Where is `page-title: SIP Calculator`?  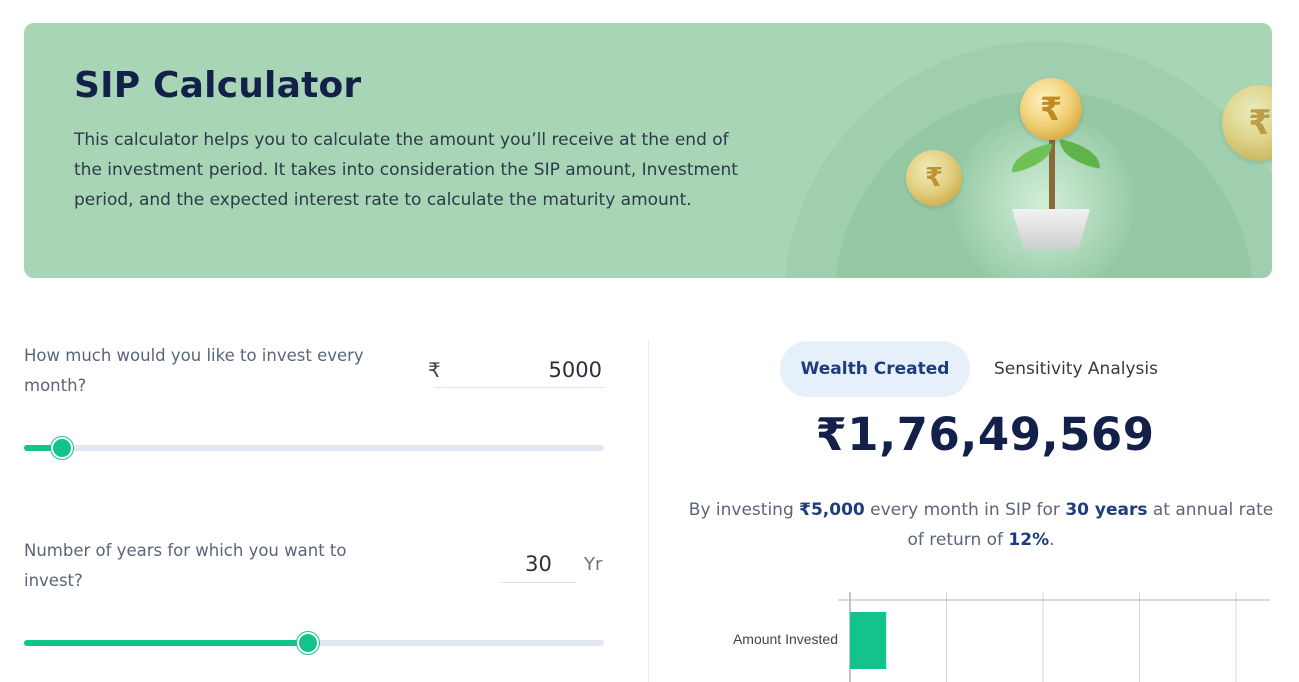
page-title: SIP Calculator is located at coordinates (218, 85).